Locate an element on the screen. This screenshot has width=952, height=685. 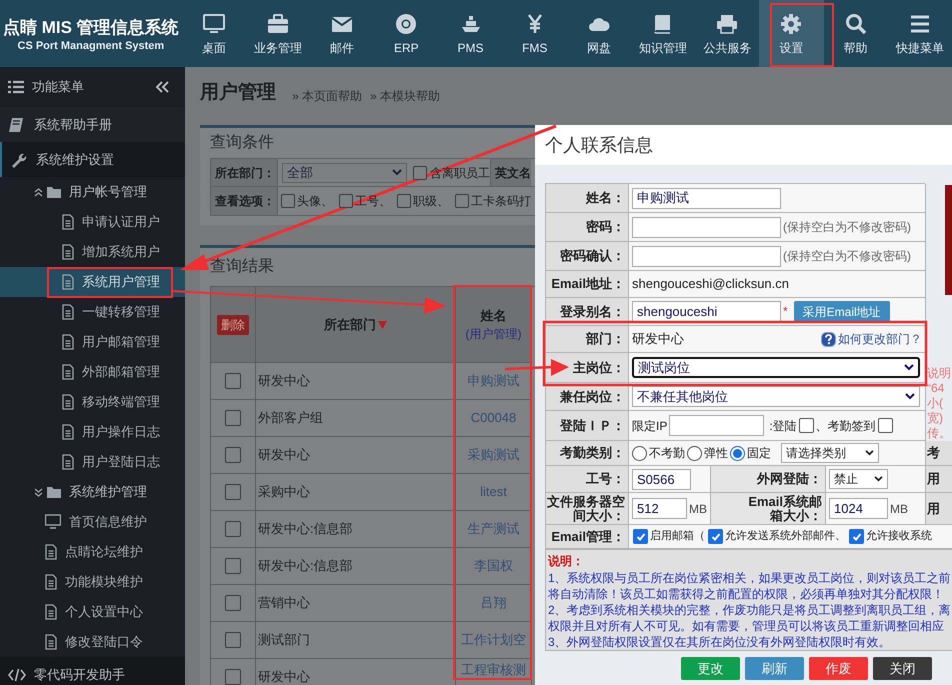
nav-item: 业务管理 is located at coordinates (278, 33).